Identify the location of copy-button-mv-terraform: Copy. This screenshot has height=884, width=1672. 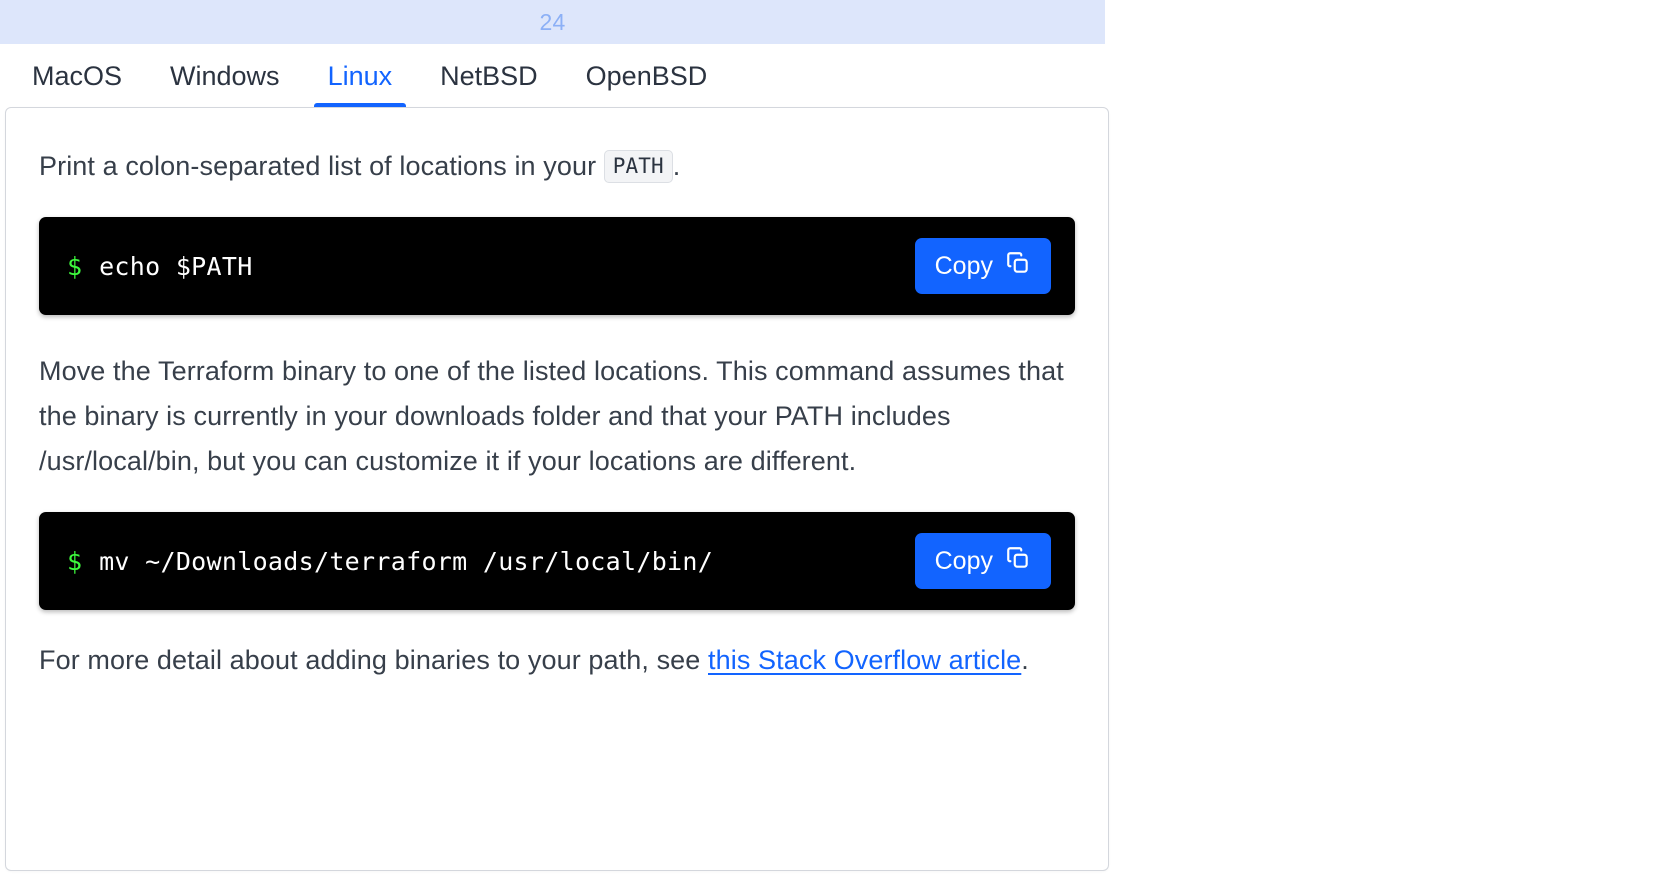
(982, 561).